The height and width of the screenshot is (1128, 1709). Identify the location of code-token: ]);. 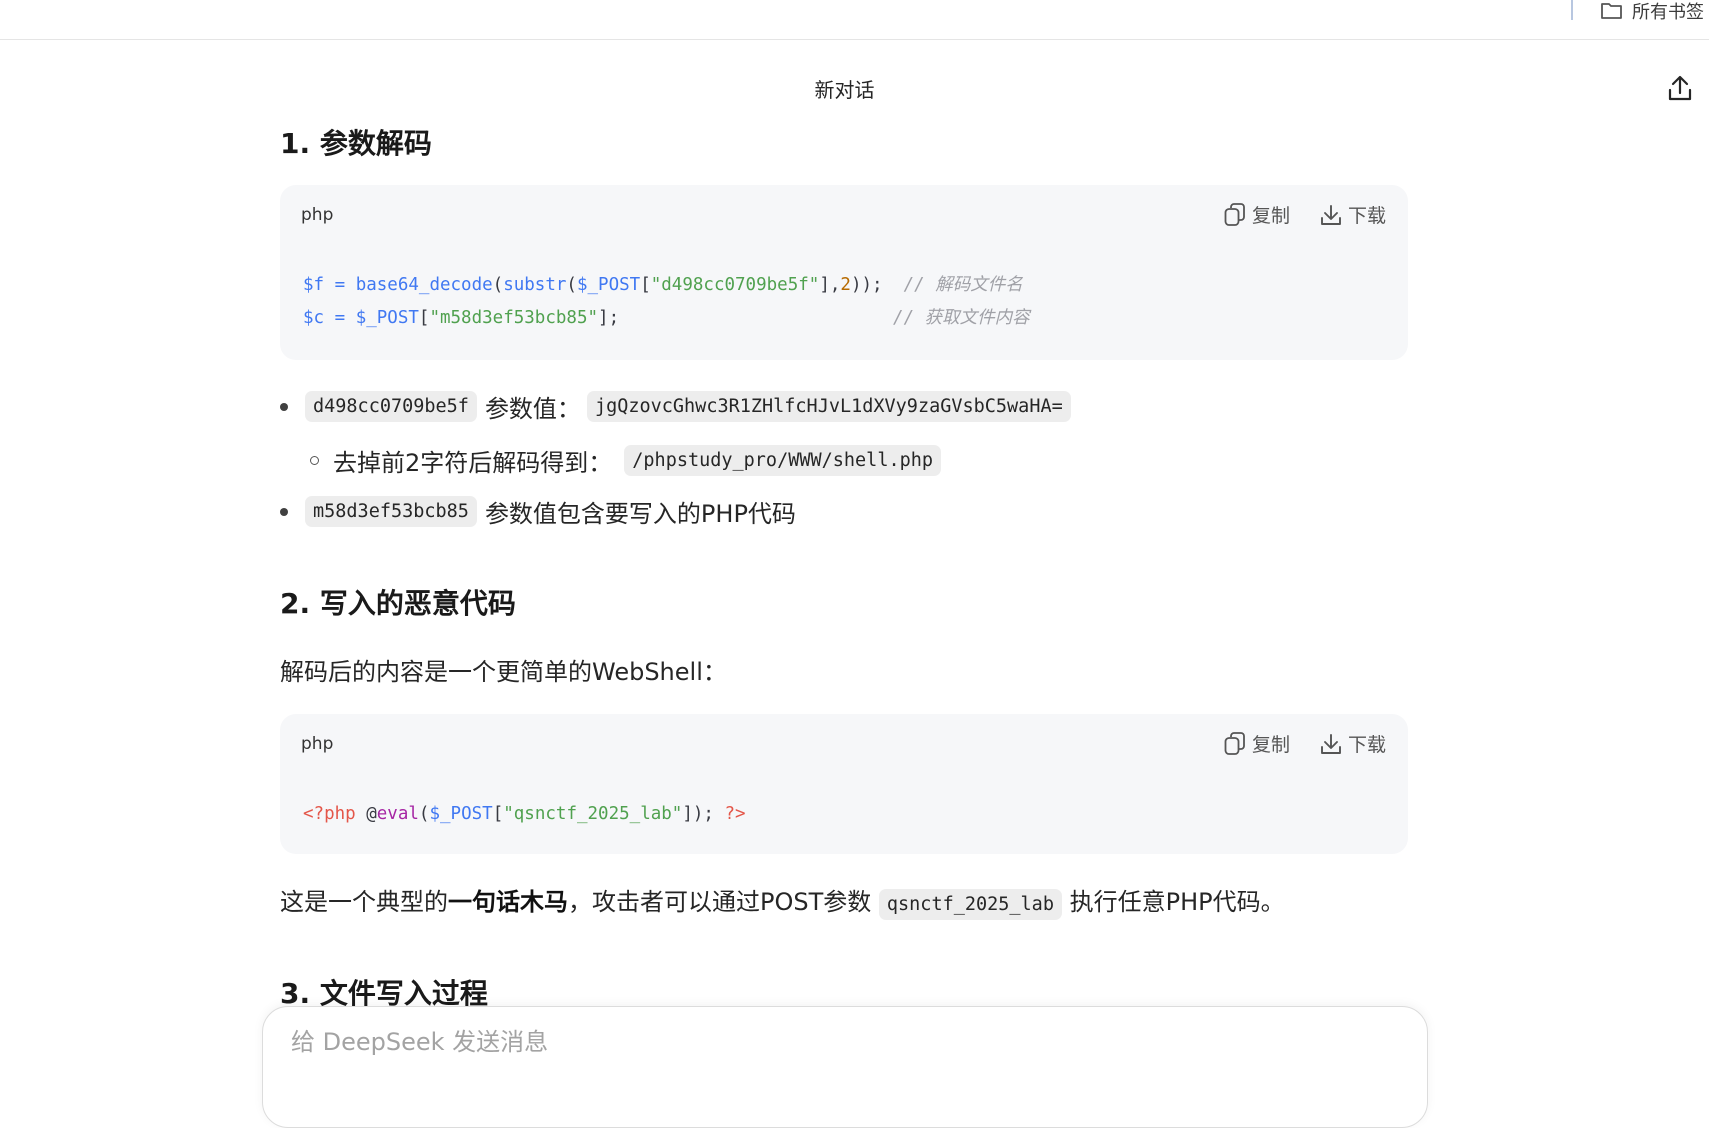
(703, 814).